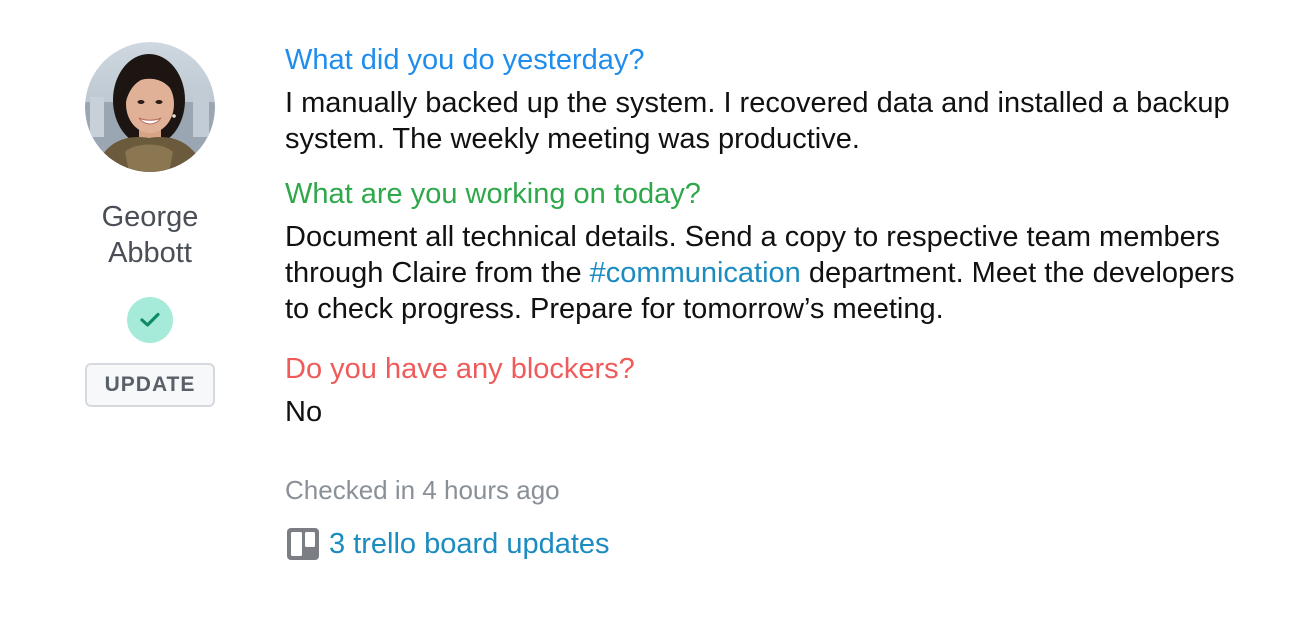 Image resolution: width=1290 pixels, height=640 pixels. I want to click on question-yesterday: What did you do yesterday?, so click(465, 60).